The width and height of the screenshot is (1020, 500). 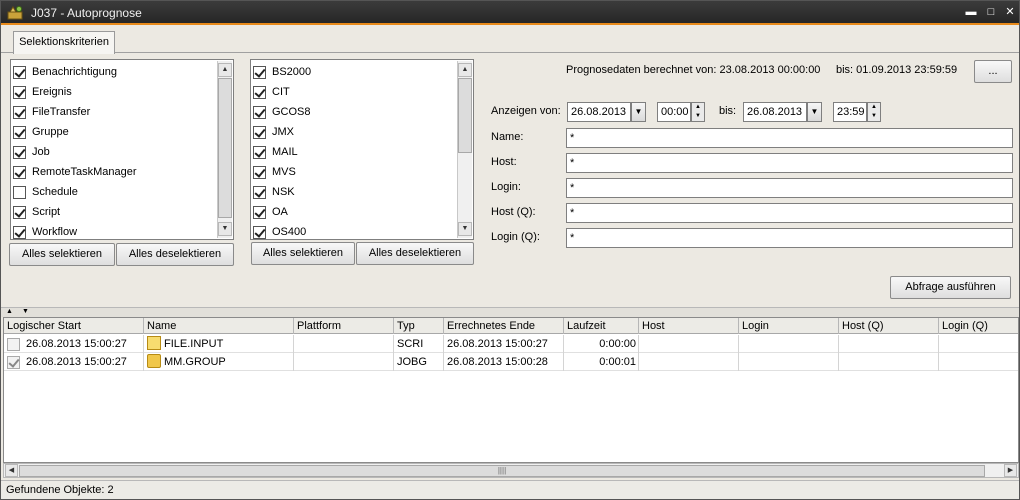 I want to click on column-header: Laufzeit, so click(x=601, y=326).